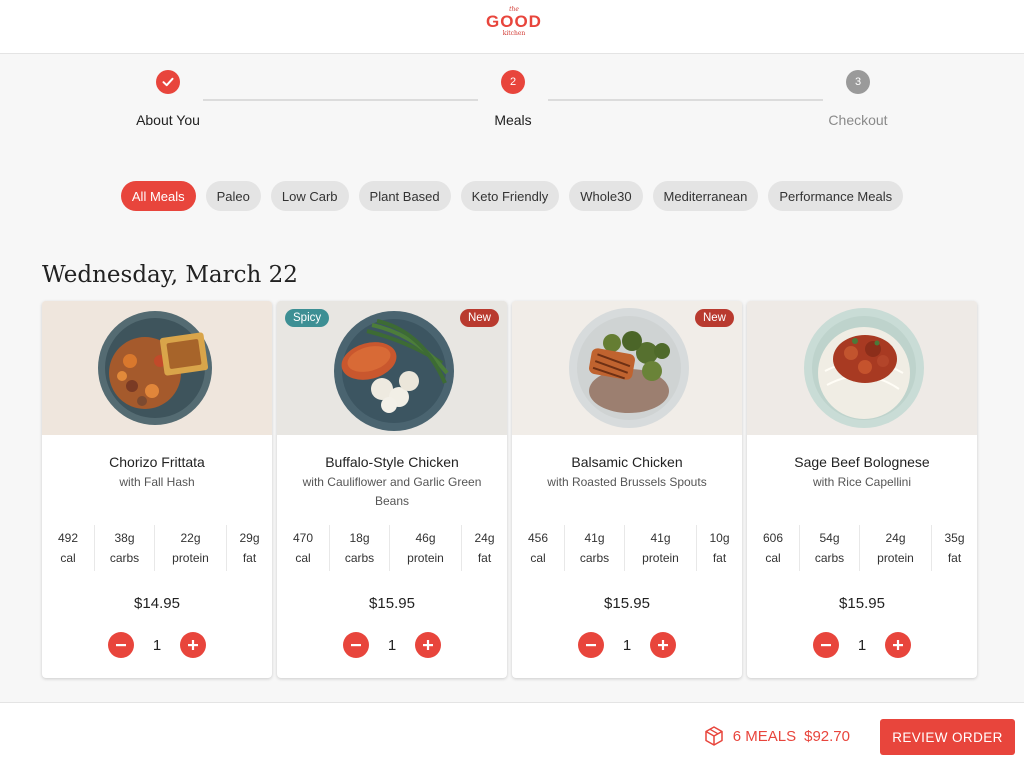  Describe the element at coordinates (827, 736) in the screenshot. I see `cart-total: $92.70` at that location.